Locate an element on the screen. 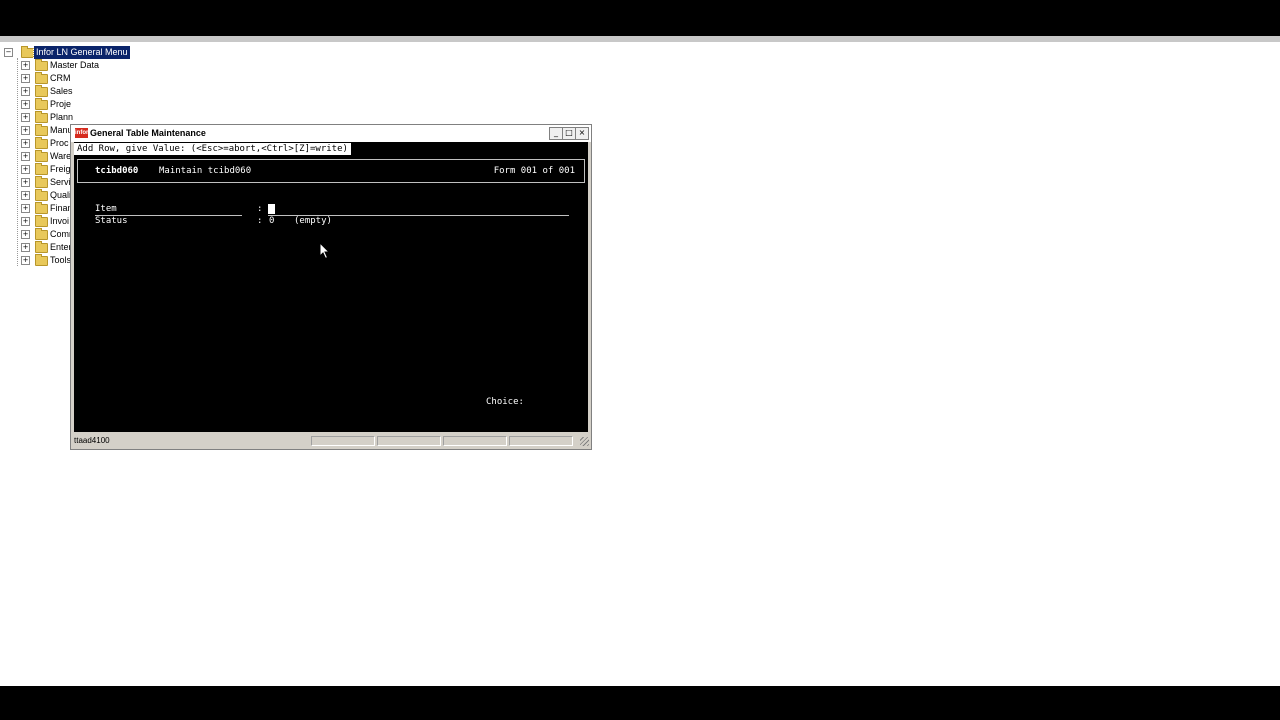 The image size is (1280, 720). tree-item: + Plann is located at coordinates (69, 117).